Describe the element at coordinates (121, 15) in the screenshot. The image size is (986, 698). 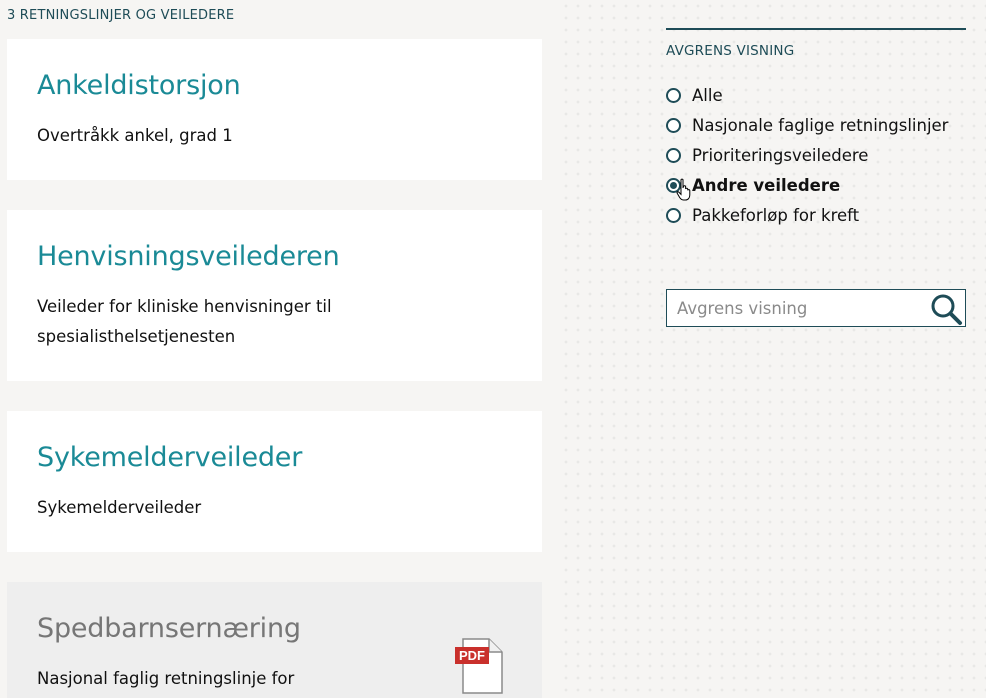
I see `results-count: 3 RETNINGSLINJER OG VEILEDERE` at that location.